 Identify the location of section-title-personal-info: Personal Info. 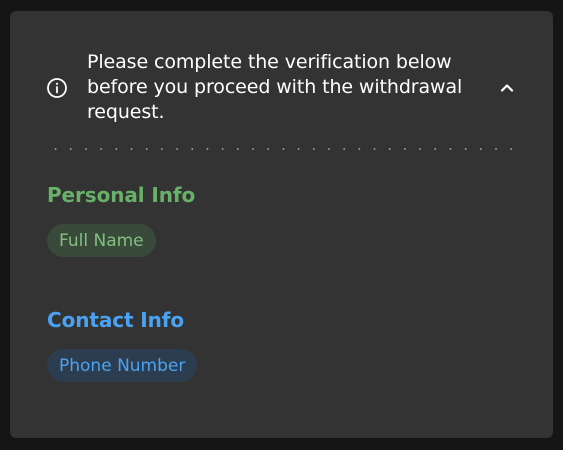
(121, 195).